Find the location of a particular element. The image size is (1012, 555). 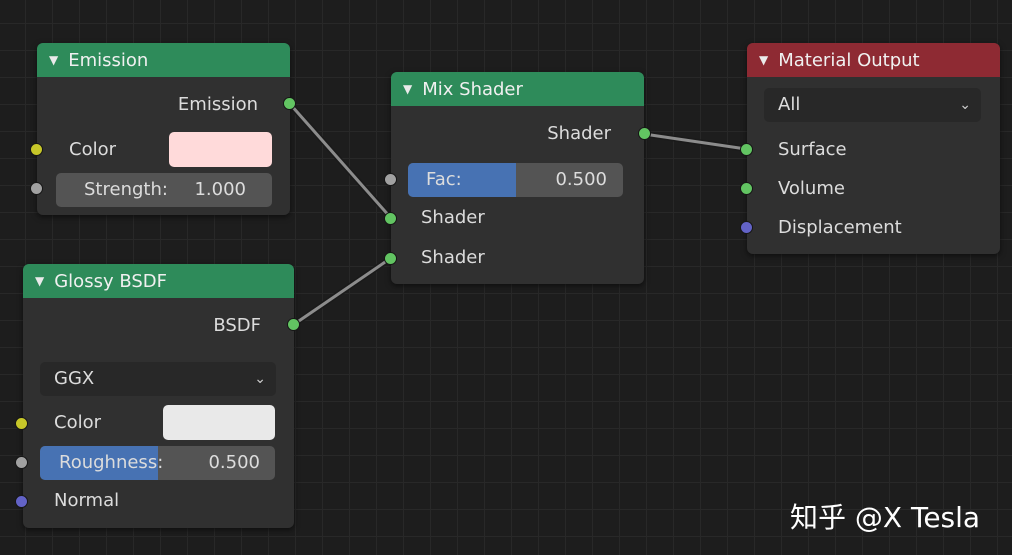

roughness-slider: Roughness: 0.500 is located at coordinates (157, 463).